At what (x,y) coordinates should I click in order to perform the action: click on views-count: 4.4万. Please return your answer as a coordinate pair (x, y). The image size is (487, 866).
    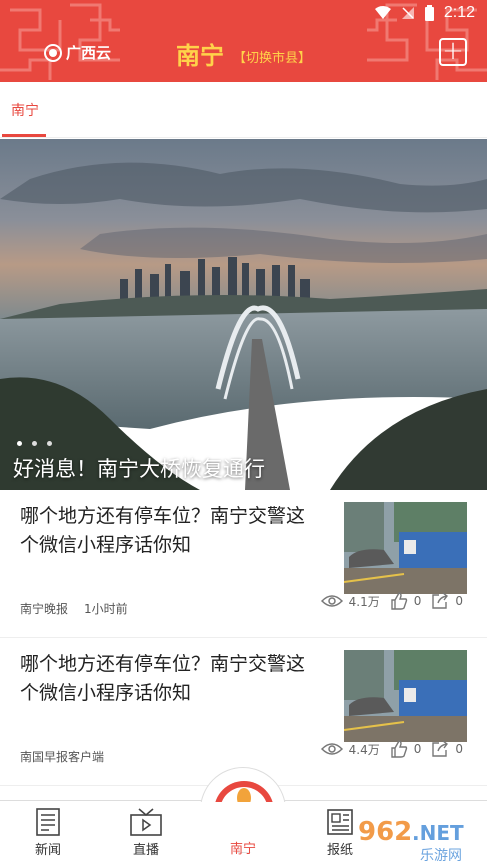
    Looking at the image, I should click on (364, 749).